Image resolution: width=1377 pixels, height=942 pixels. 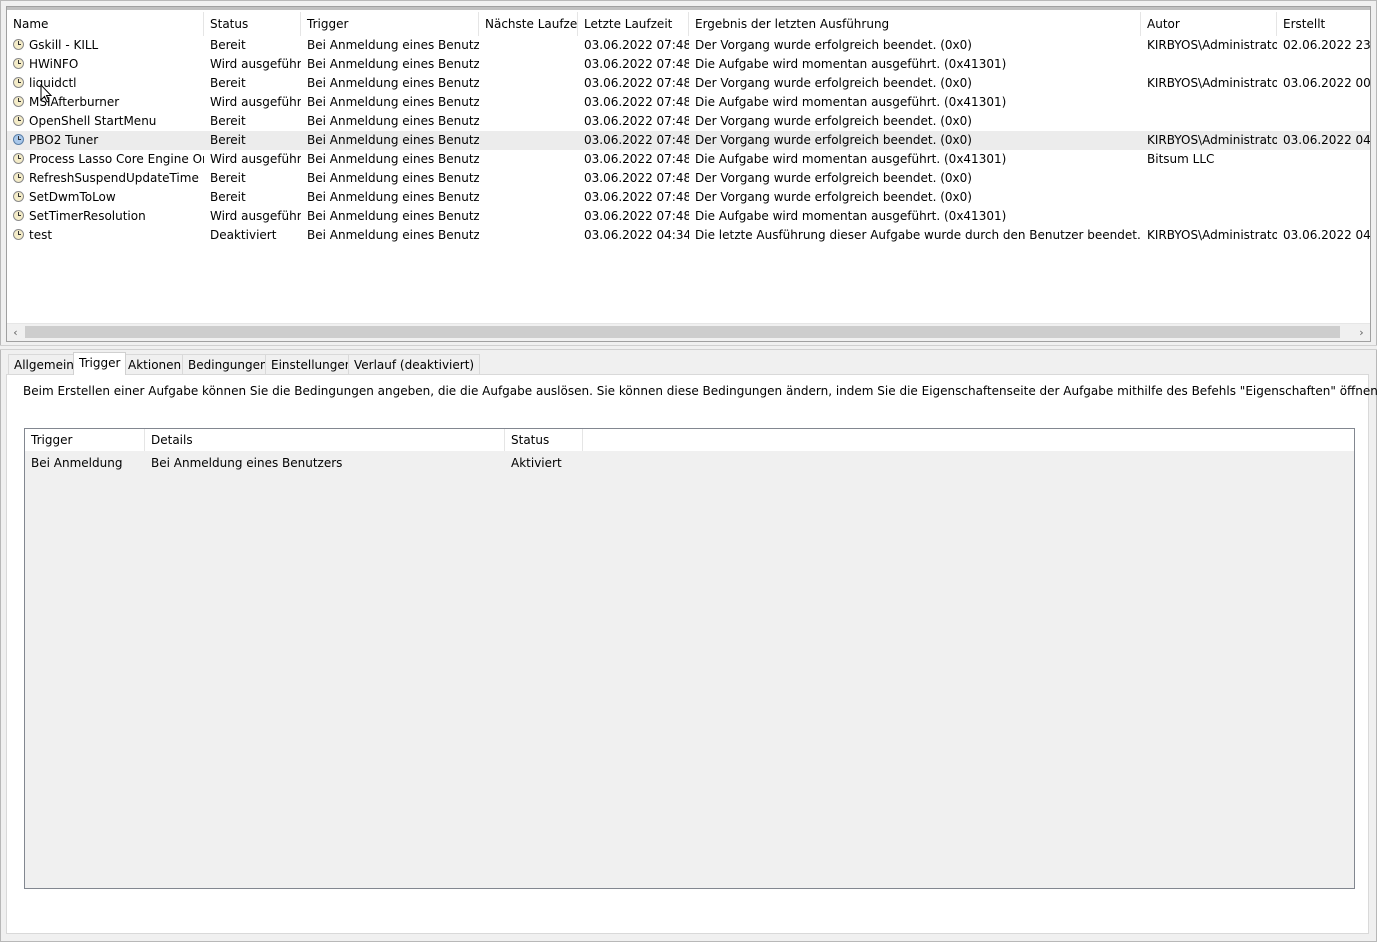 What do you see at coordinates (528, 24) in the screenshot?
I see `column-header-next-run: Nächste Laufzeit` at bounding box center [528, 24].